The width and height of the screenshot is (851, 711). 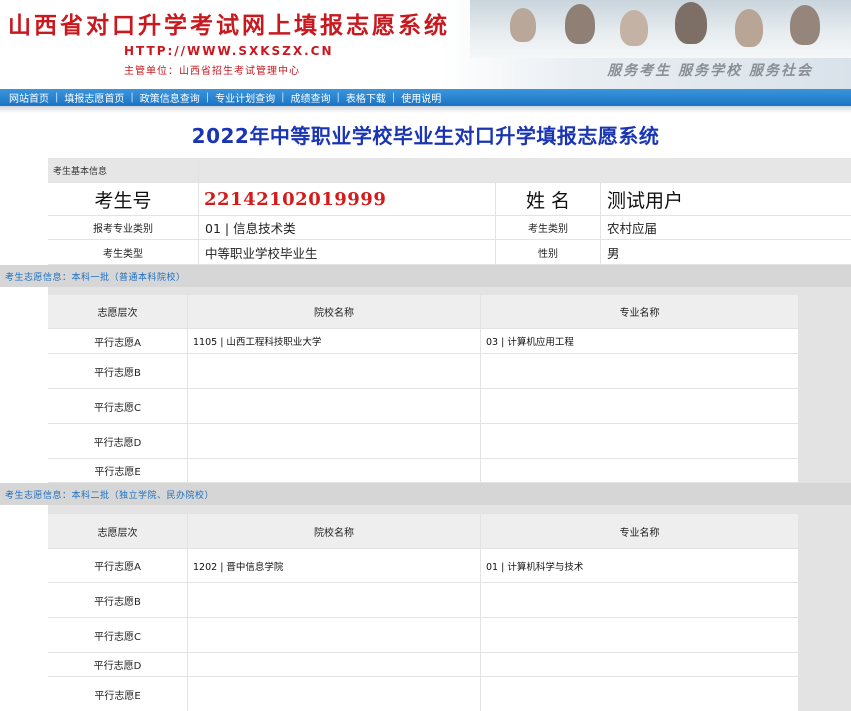 What do you see at coordinates (660, 29) in the screenshot?
I see `banner-photo` at bounding box center [660, 29].